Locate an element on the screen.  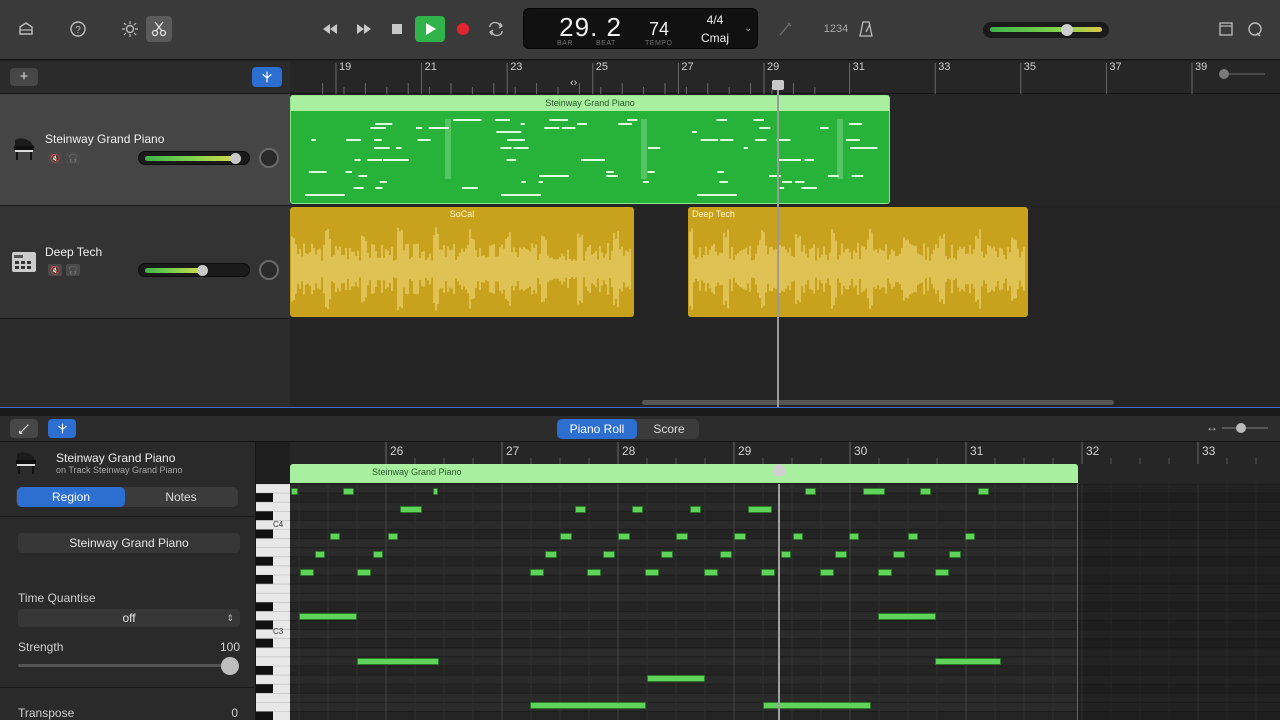
horizontal-scrollbar is located at coordinates (878, 402).